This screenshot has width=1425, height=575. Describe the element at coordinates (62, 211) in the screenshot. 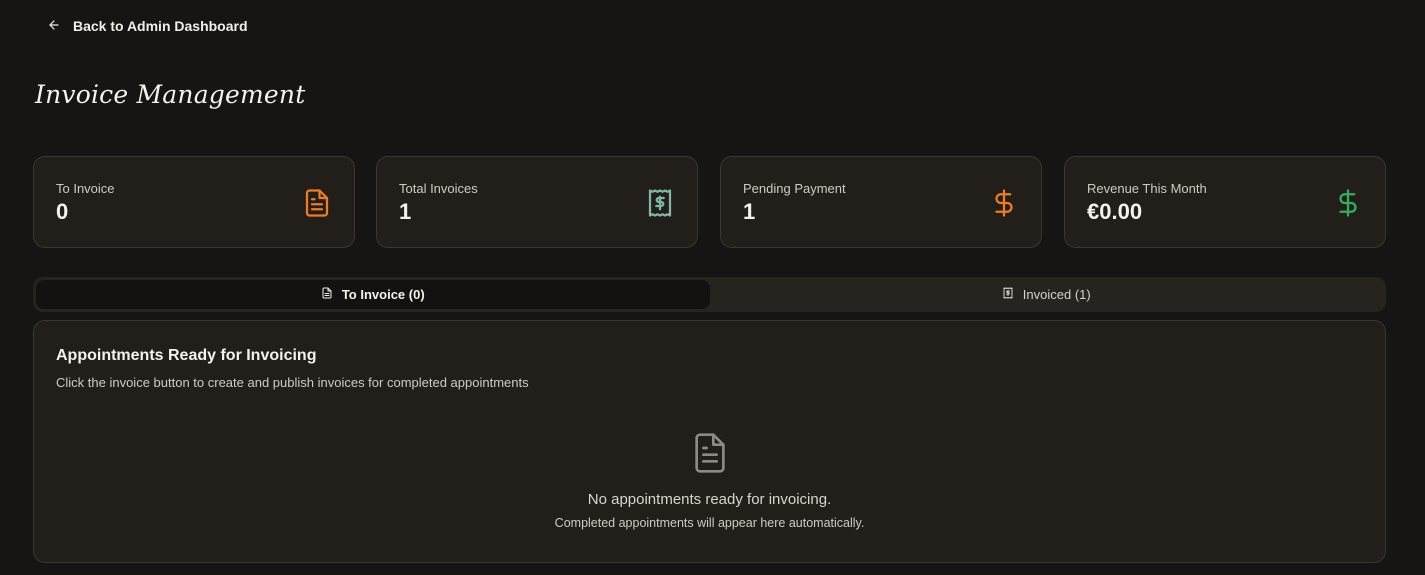

I see `stat-value: 0` at that location.